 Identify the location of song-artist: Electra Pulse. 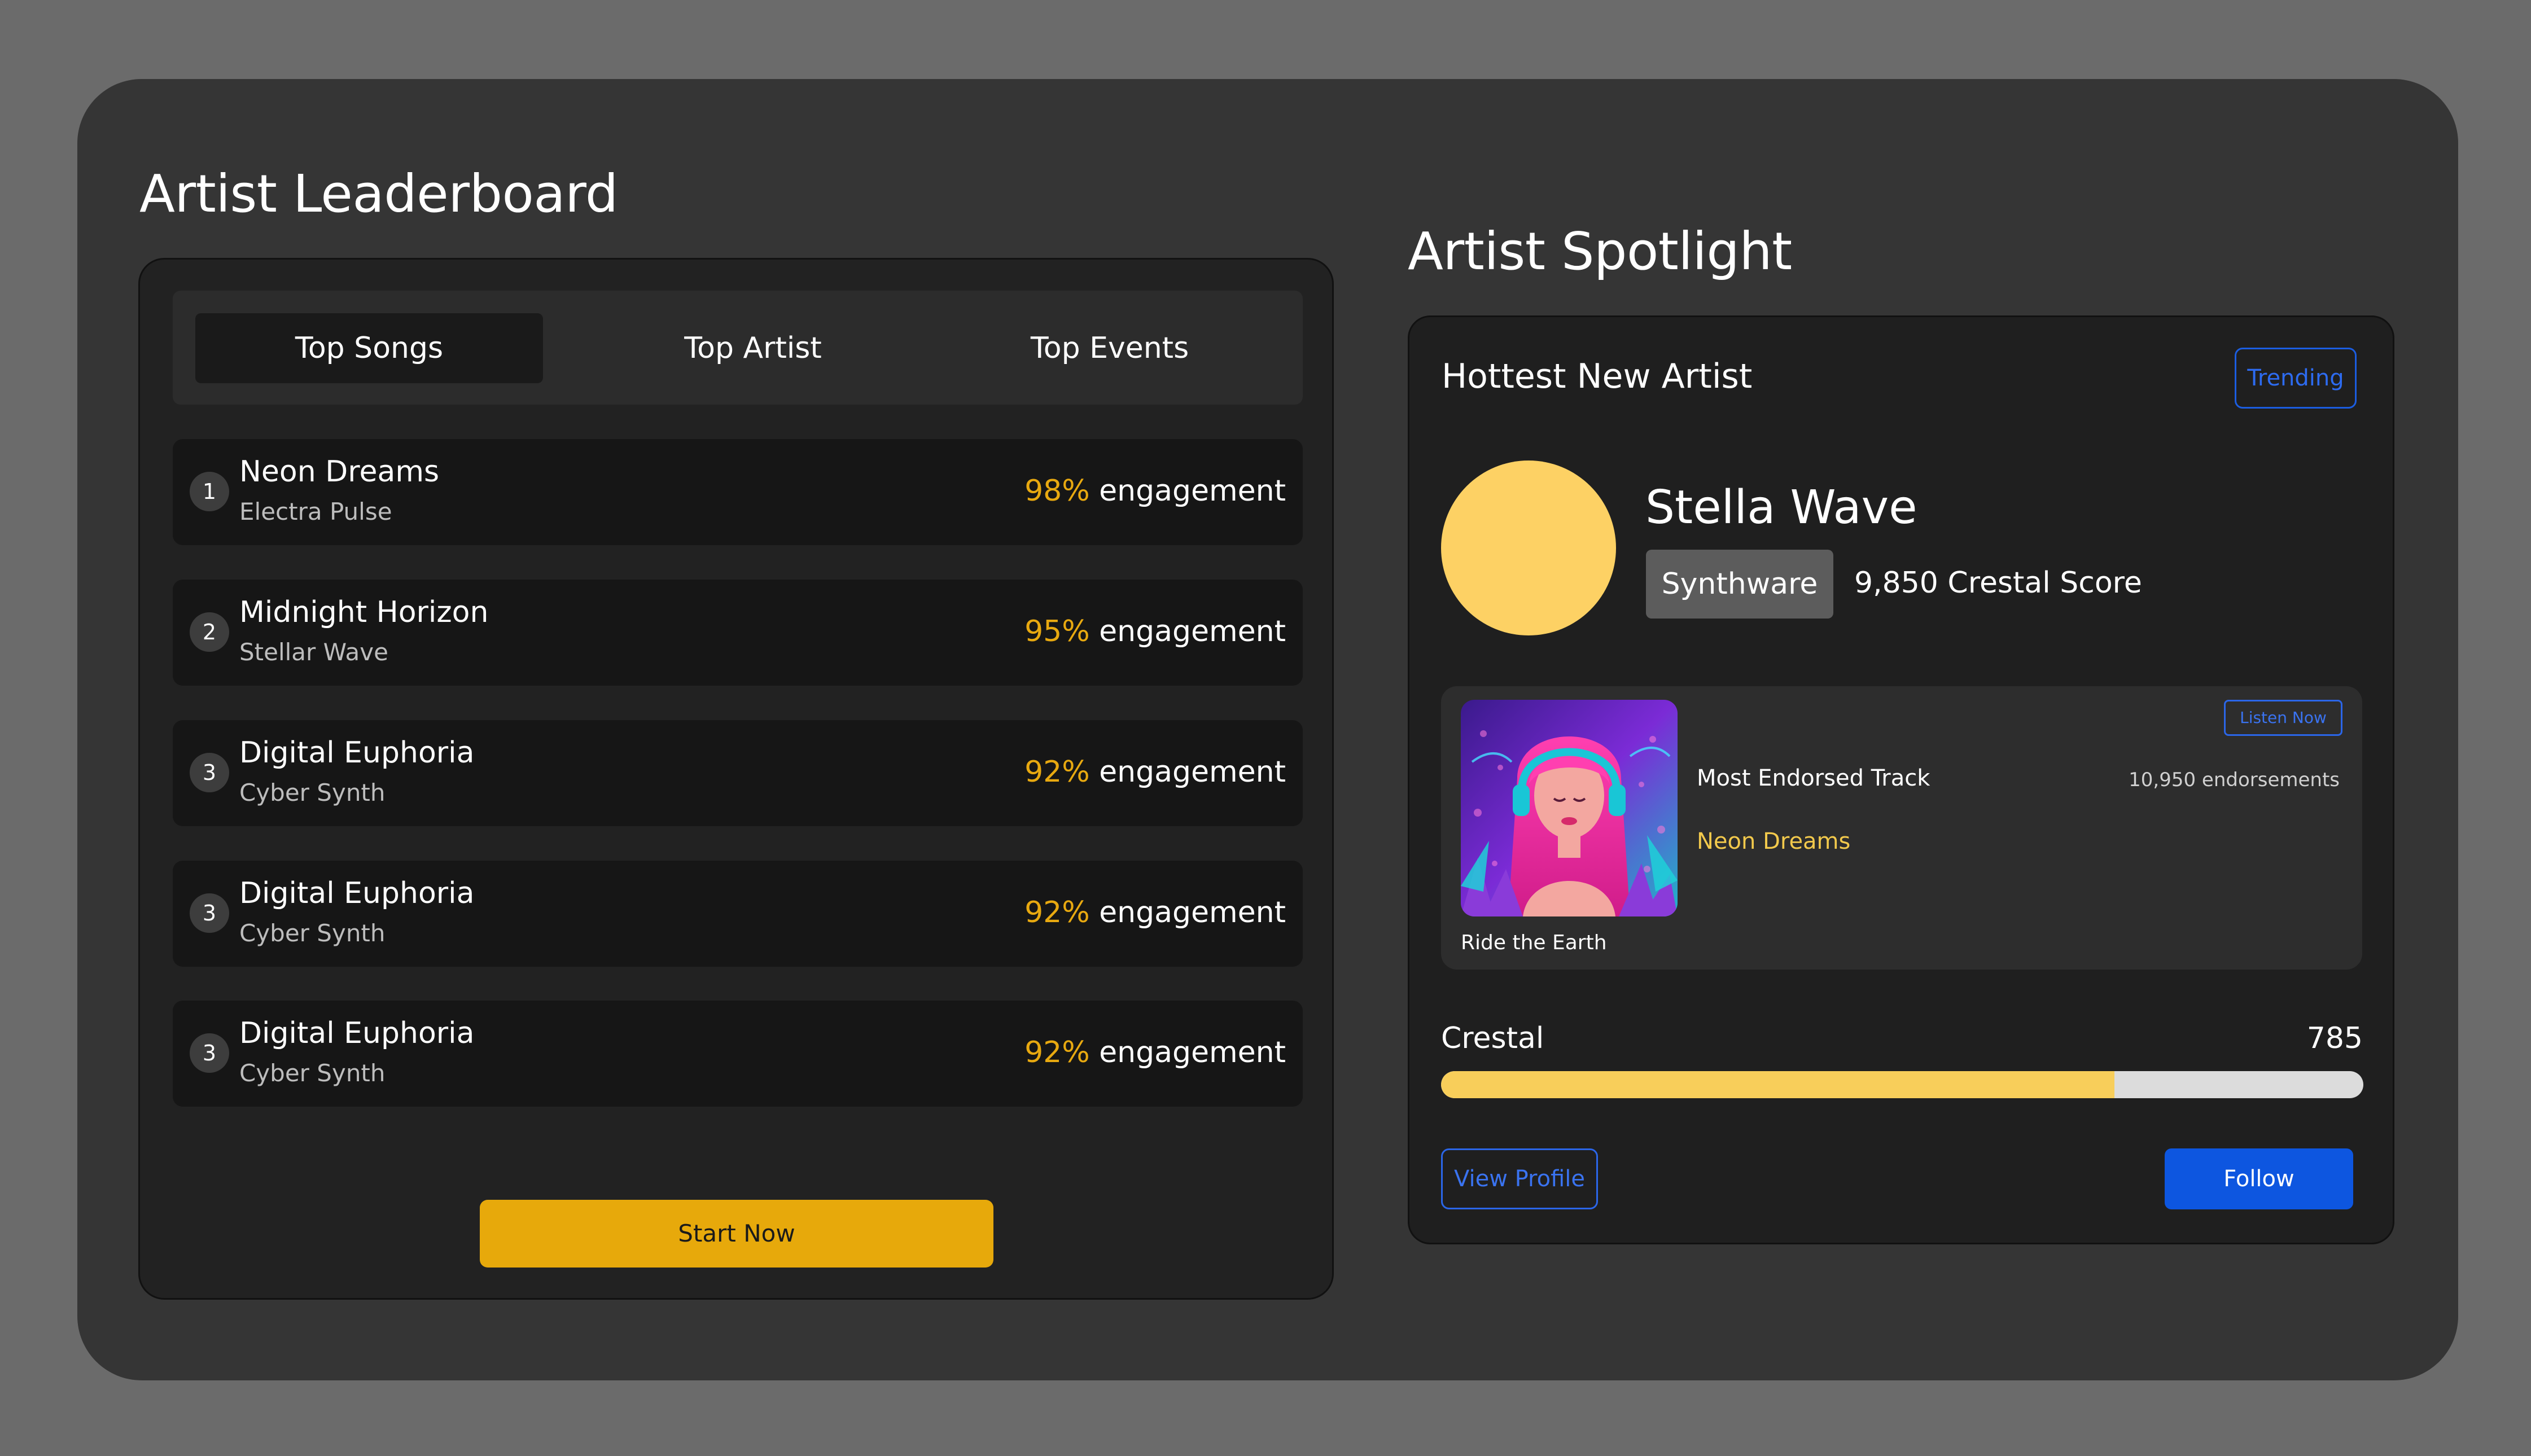
(315, 512).